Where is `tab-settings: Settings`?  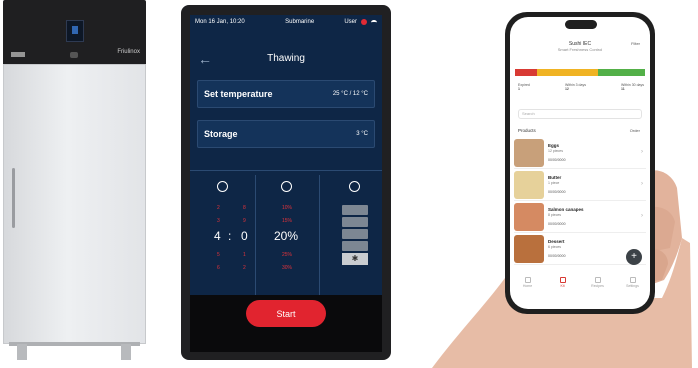 tab-settings: Settings is located at coordinates (633, 282).